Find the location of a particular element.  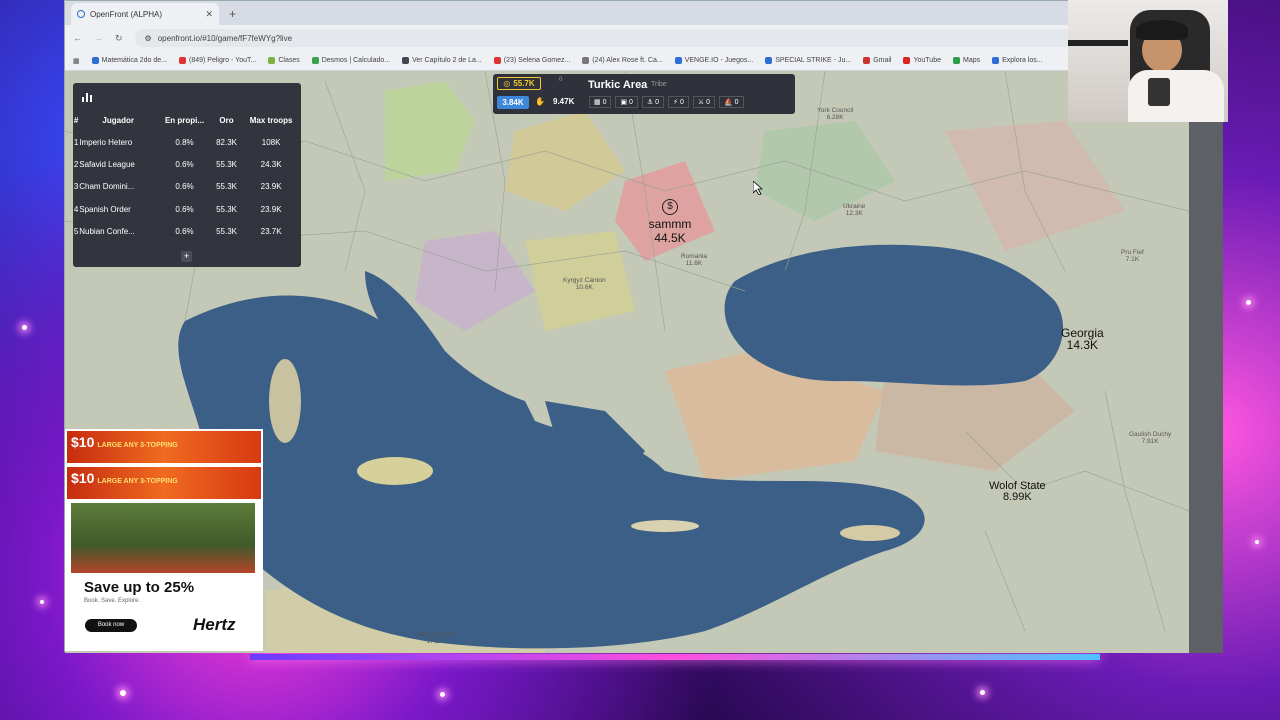

bar-chart-icon is located at coordinates (87, 97).